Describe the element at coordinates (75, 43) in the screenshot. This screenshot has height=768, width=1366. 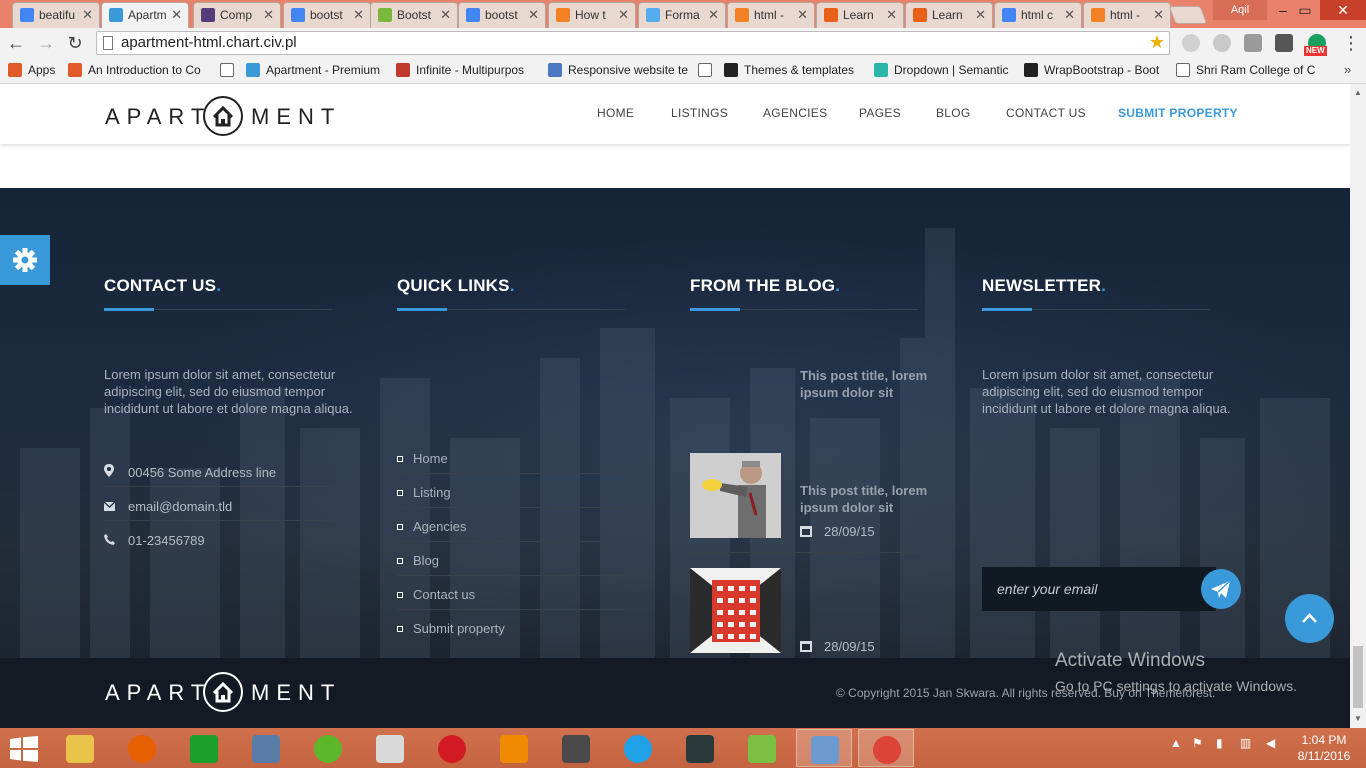
I see `reload-icon: ↻` at that location.